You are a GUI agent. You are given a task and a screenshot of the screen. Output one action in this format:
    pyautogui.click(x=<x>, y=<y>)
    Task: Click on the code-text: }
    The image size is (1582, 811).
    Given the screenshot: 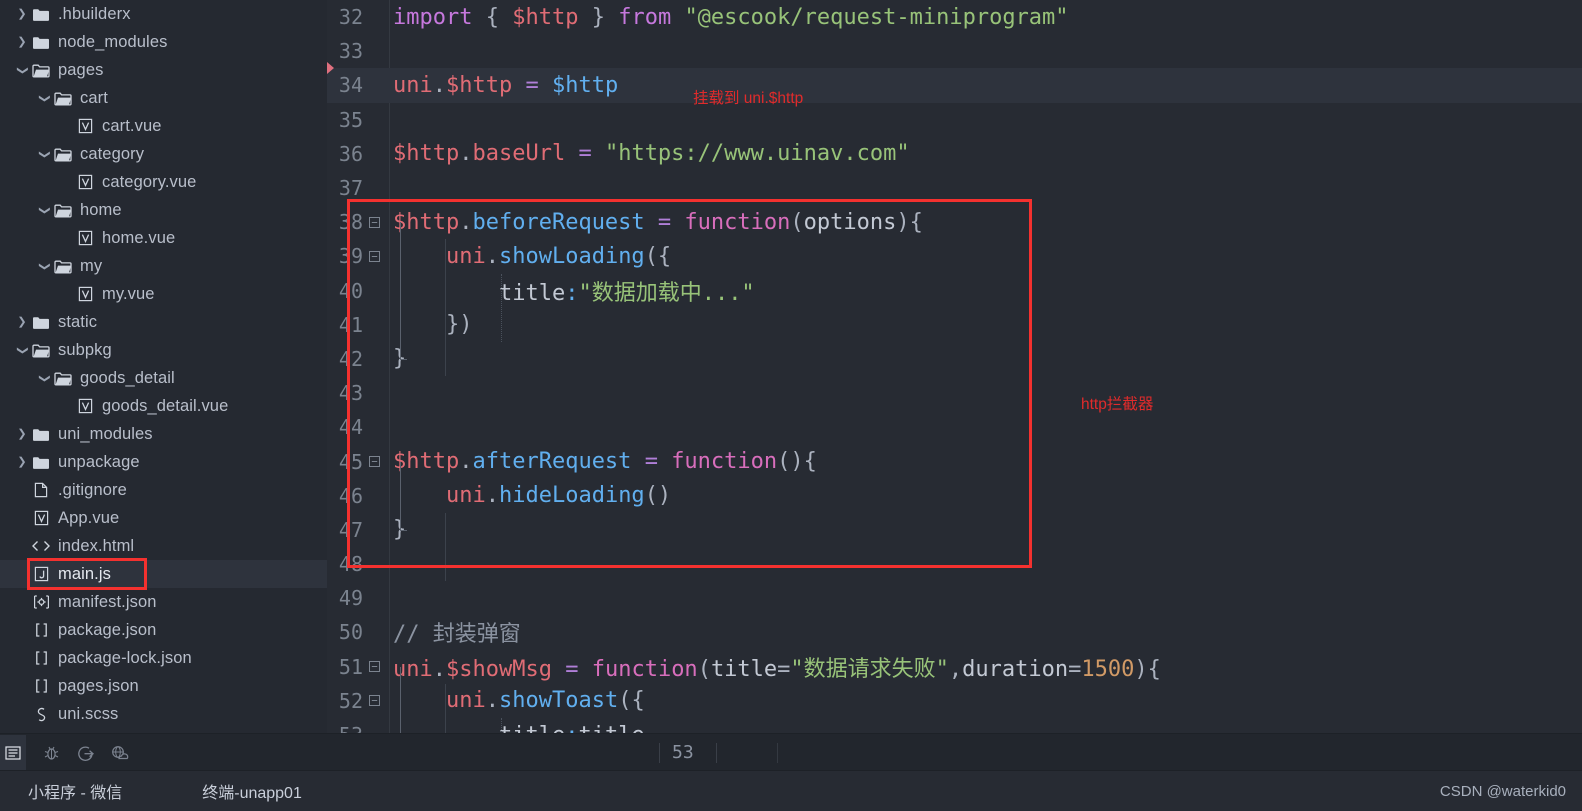 What is the action you would take?
    pyautogui.click(x=985, y=358)
    